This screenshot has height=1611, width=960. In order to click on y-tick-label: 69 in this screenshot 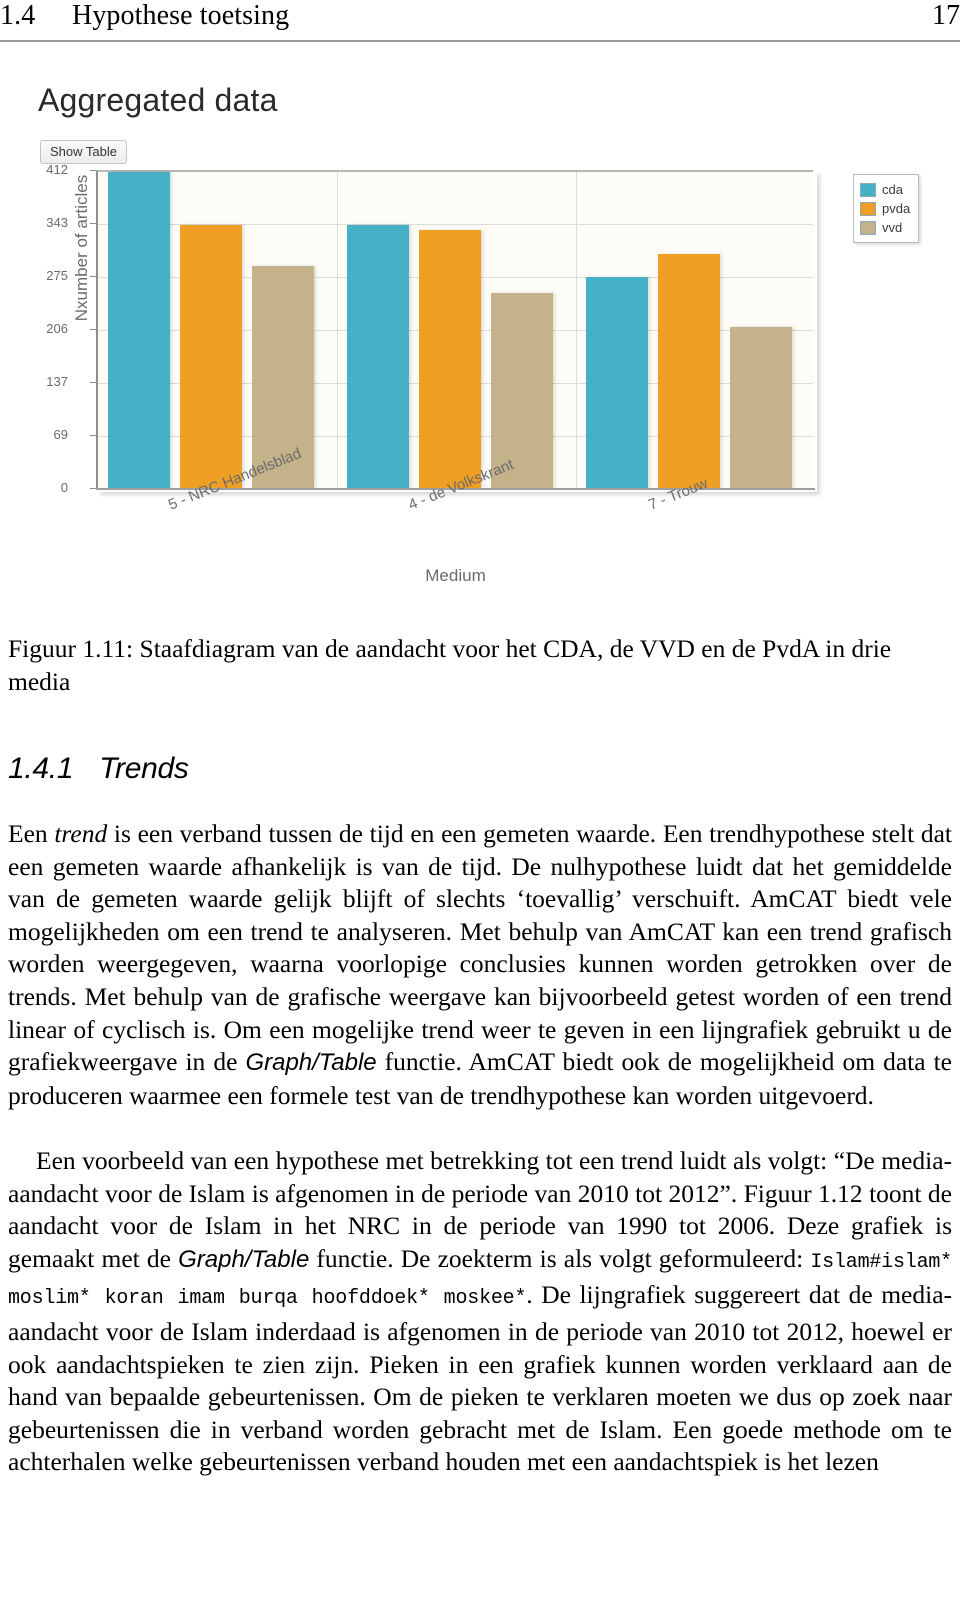, I will do `click(60, 434)`.